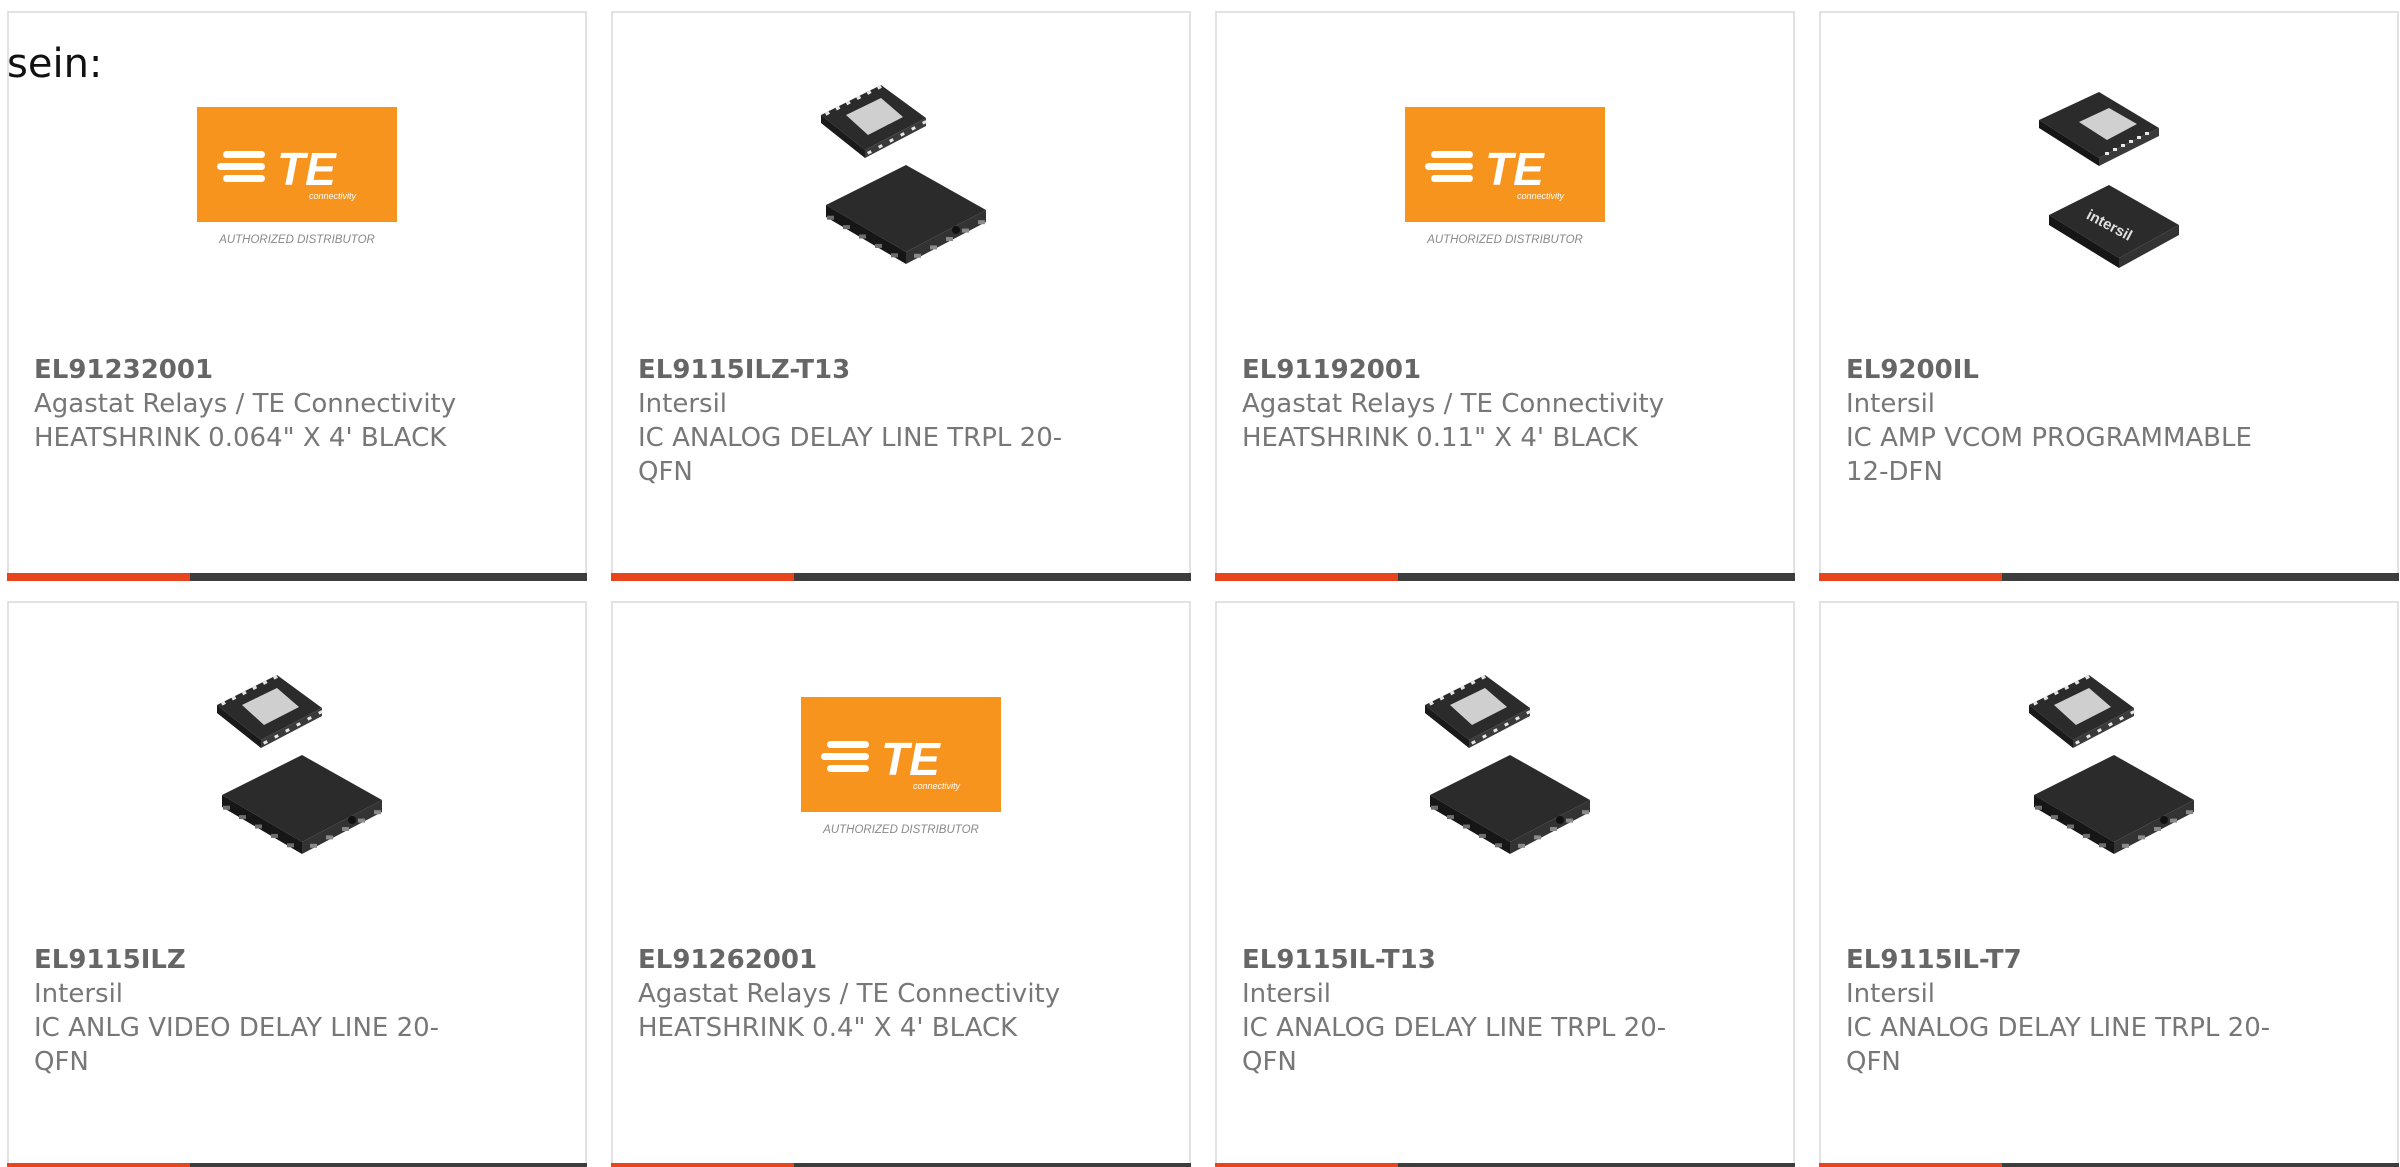 Image resolution: width=2400 pixels, height=1167 pixels. Describe the element at coordinates (259, 370) in the screenshot. I see `part-number: EL91232001` at that location.